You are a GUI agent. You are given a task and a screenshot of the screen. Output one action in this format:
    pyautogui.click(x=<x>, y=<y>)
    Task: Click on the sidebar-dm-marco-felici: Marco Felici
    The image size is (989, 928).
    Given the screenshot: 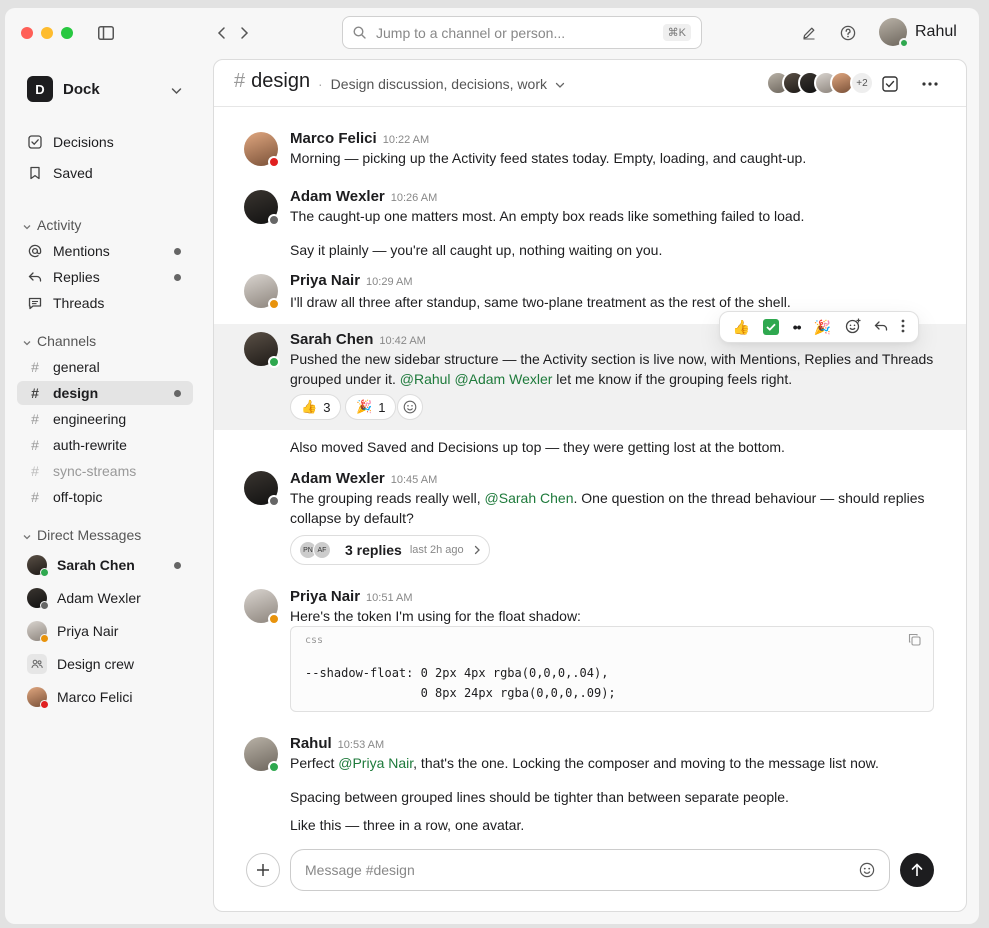 What is the action you would take?
    pyautogui.click(x=105, y=697)
    